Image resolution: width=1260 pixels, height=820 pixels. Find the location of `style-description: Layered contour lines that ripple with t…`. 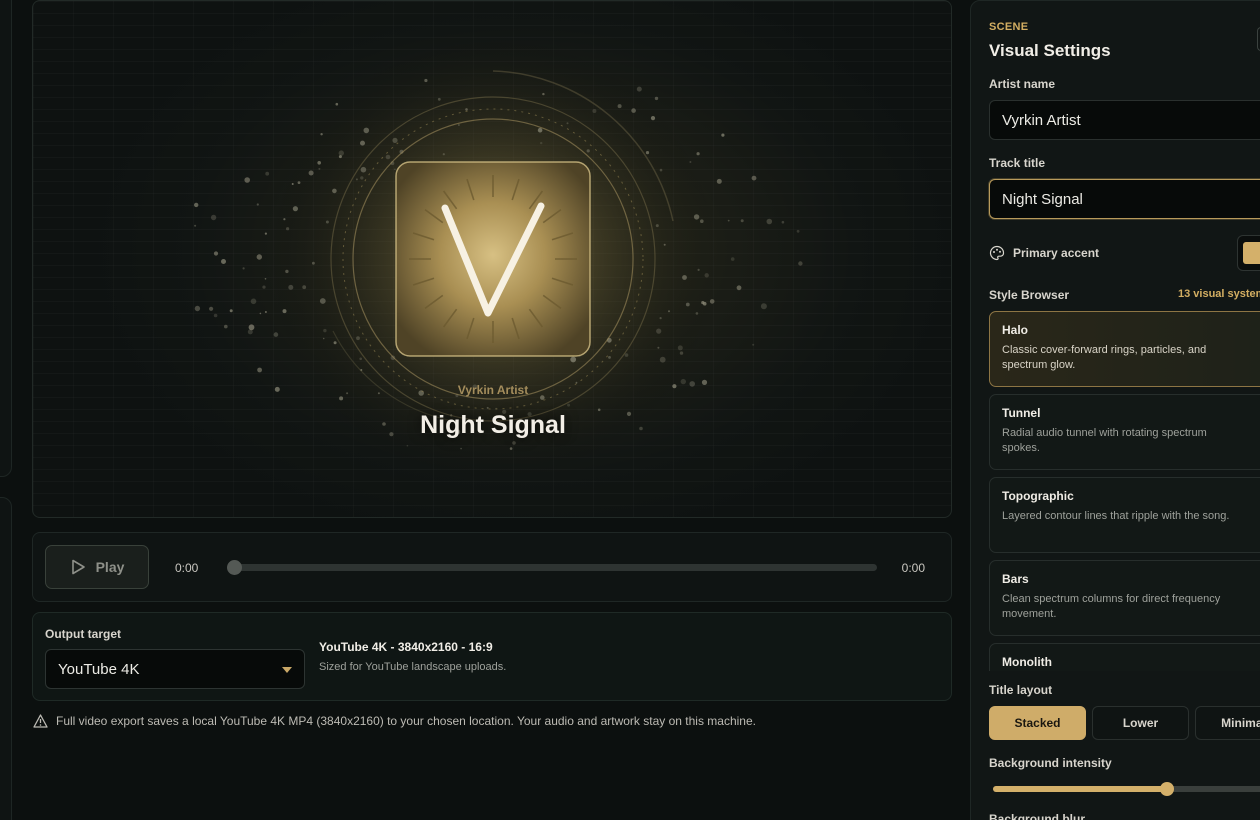

style-description: Layered contour lines that ripple with t… is located at coordinates (1116, 516).